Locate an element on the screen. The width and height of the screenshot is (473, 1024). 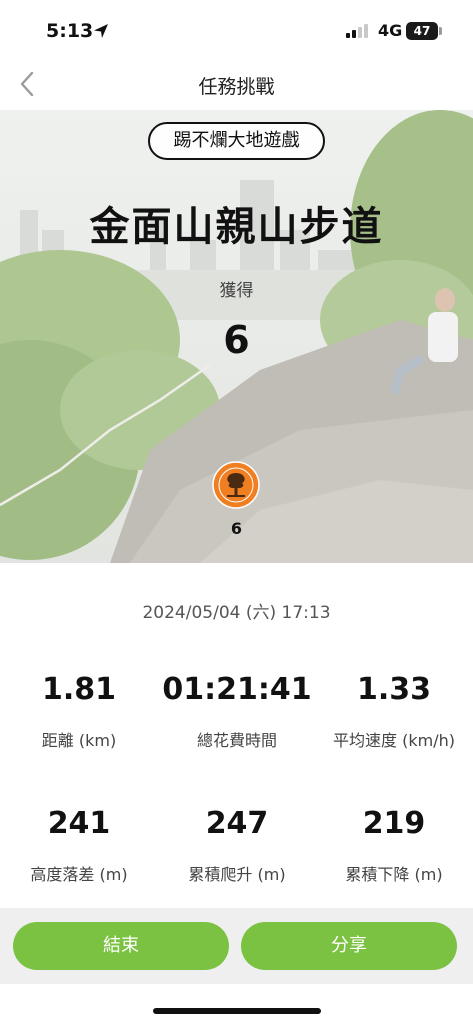
earn-value: 6 is located at coordinates (236, 340).